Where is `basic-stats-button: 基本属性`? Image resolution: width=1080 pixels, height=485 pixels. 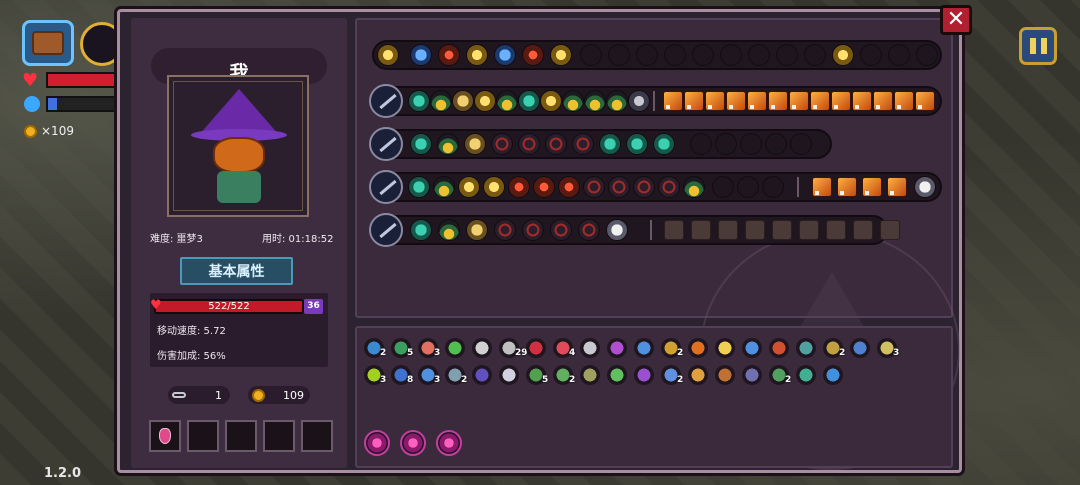
basic-stats-button: 基本属性 is located at coordinates (236, 271).